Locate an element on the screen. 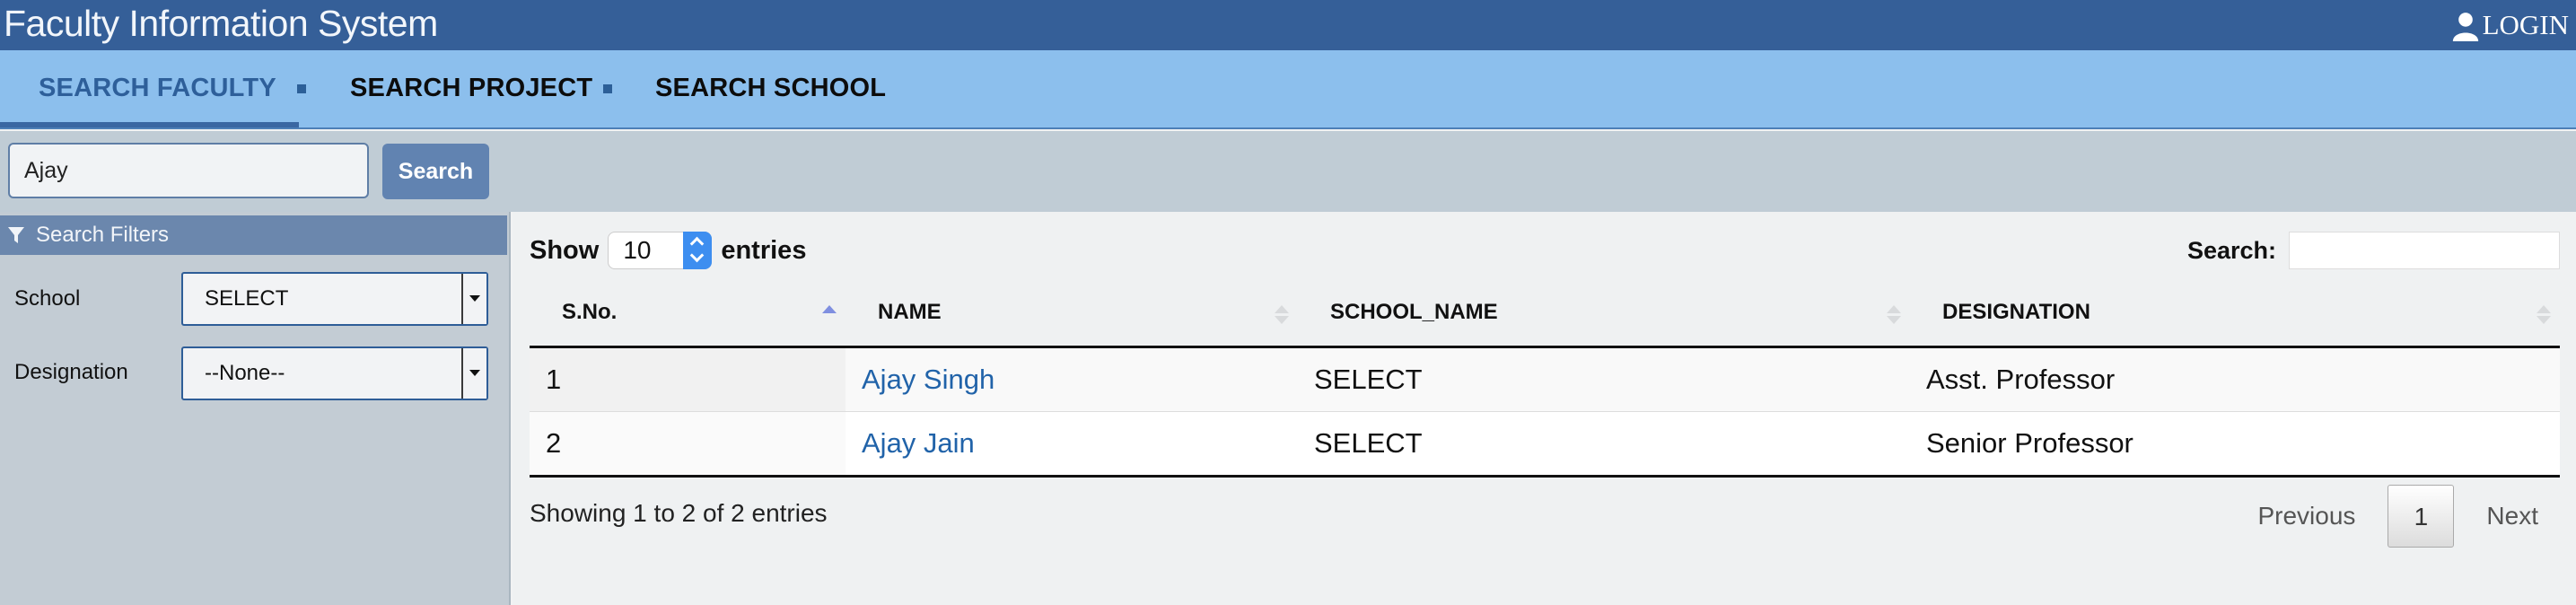 Image resolution: width=2576 pixels, height=605 pixels. column-header-sno: S.No. is located at coordinates (688, 314).